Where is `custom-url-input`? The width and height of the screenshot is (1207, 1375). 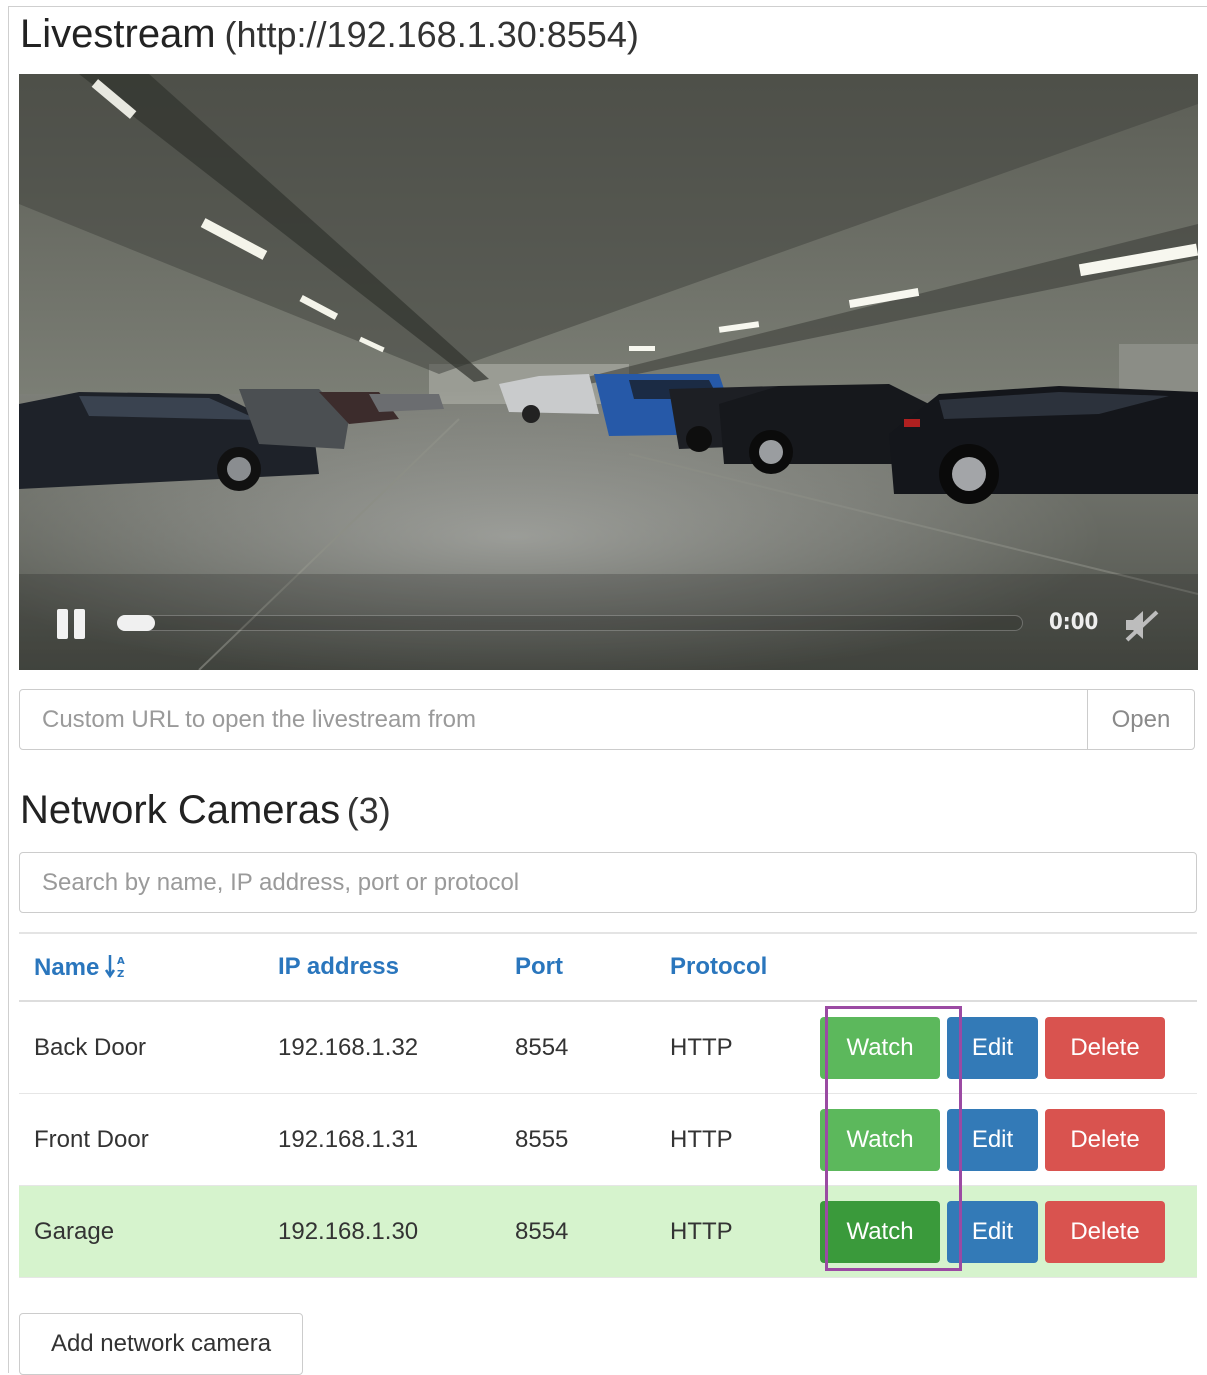 custom-url-input is located at coordinates (553, 719).